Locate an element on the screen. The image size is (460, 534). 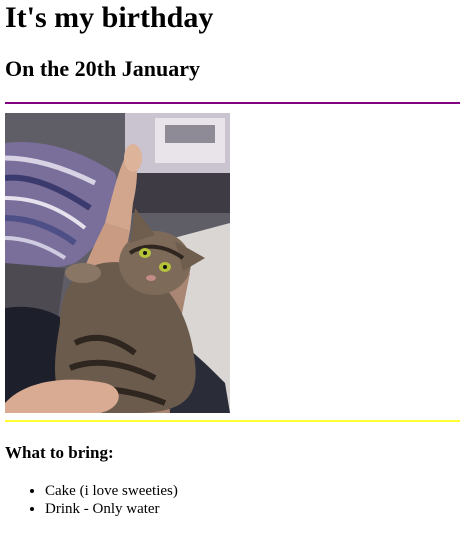
list-item: Cake (i love sweeties) is located at coordinates (111, 491).